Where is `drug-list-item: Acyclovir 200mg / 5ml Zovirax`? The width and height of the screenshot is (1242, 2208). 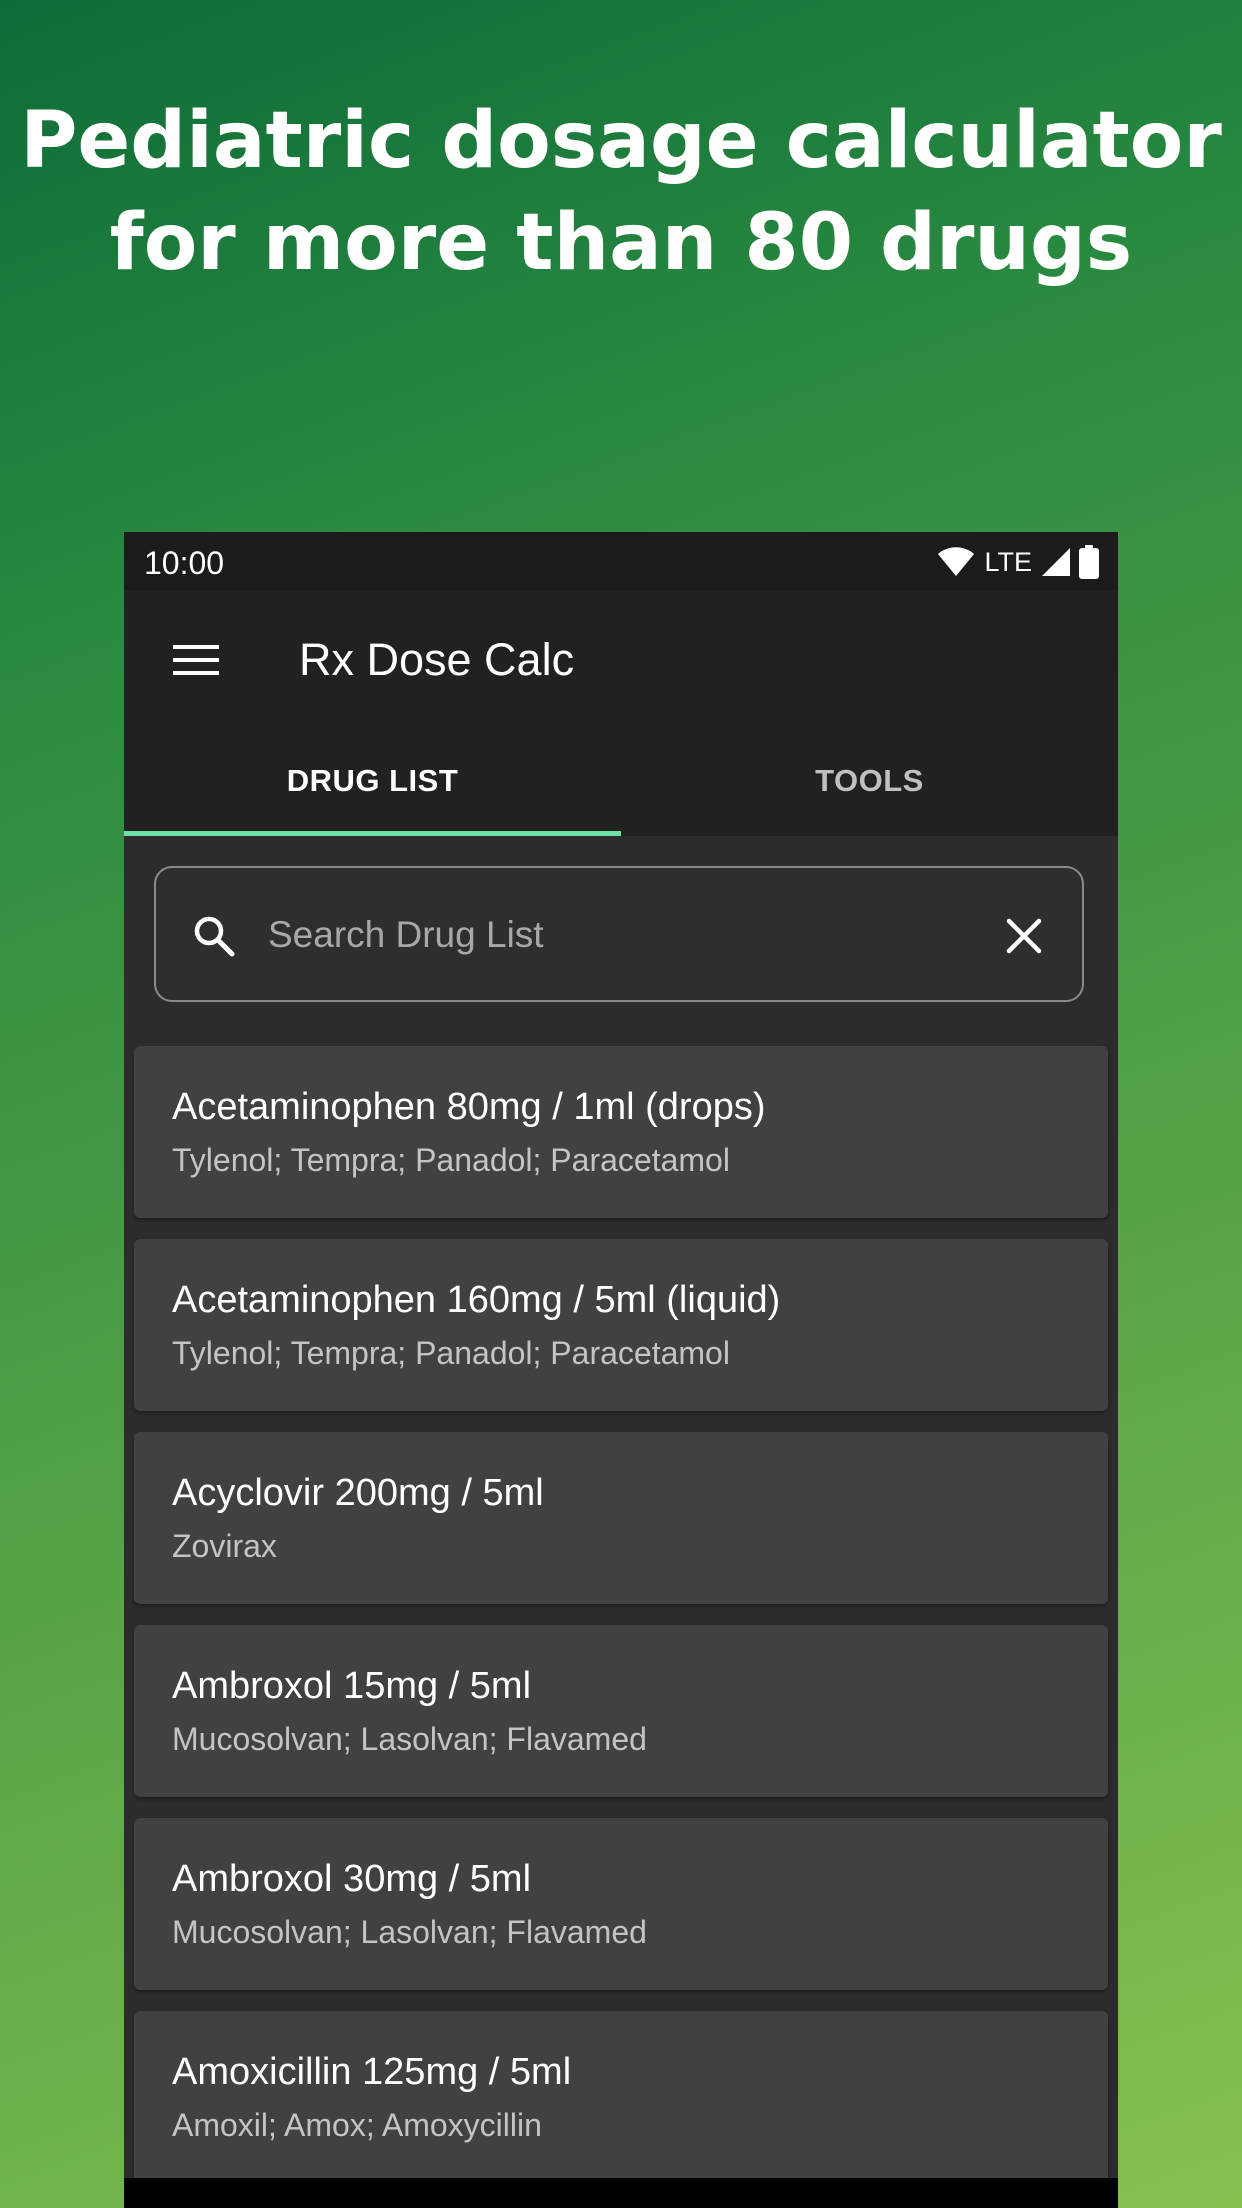 drug-list-item: Acyclovir 200mg / 5ml Zovirax is located at coordinates (621, 1518).